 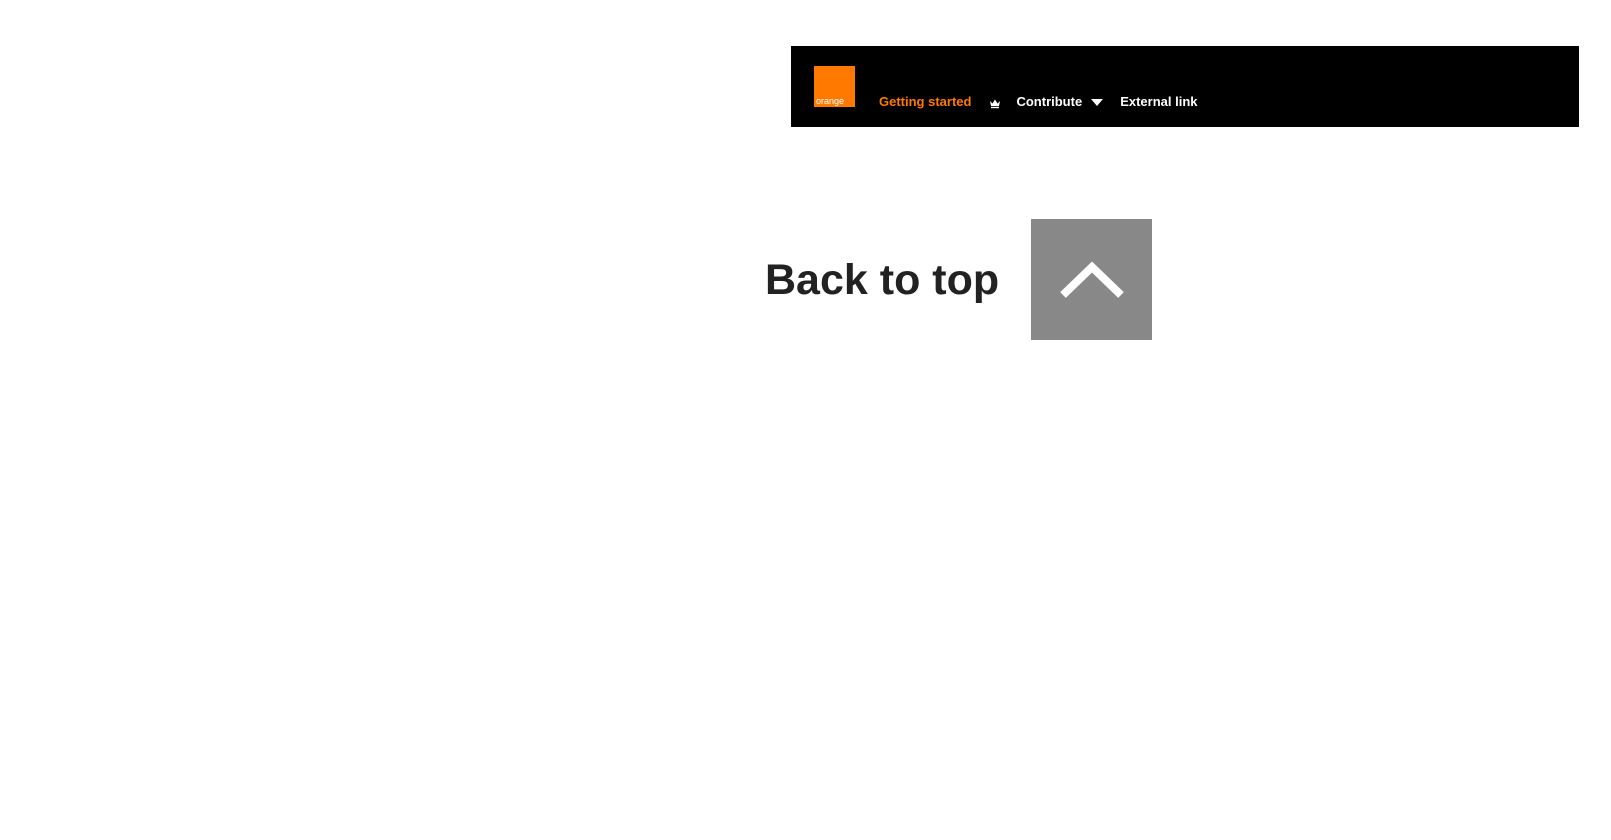 What do you see at coordinates (834, 86) in the screenshot?
I see `orange-logo: orange` at bounding box center [834, 86].